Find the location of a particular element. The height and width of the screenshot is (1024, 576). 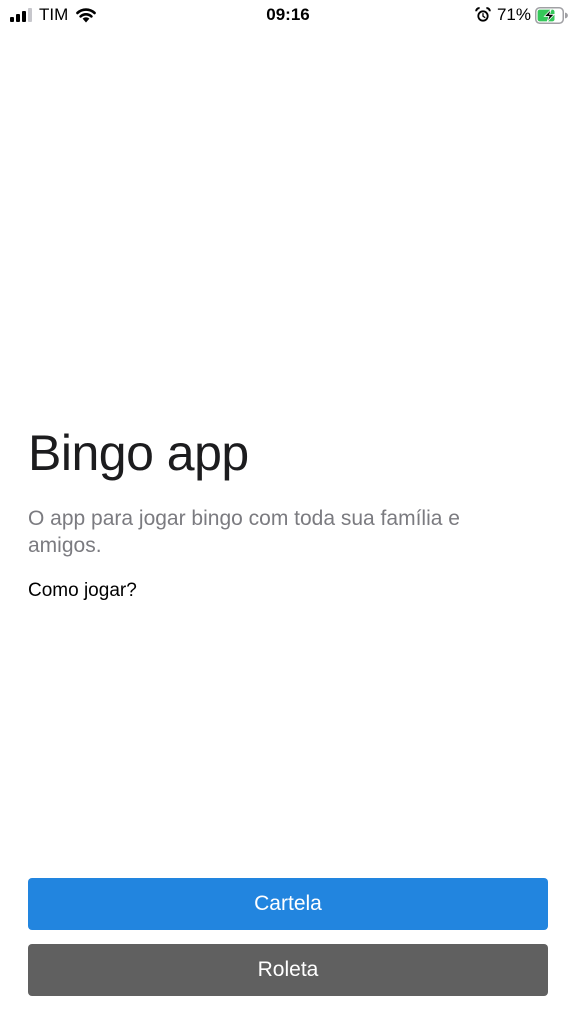

battery-percent: 71% is located at coordinates (513, 14).